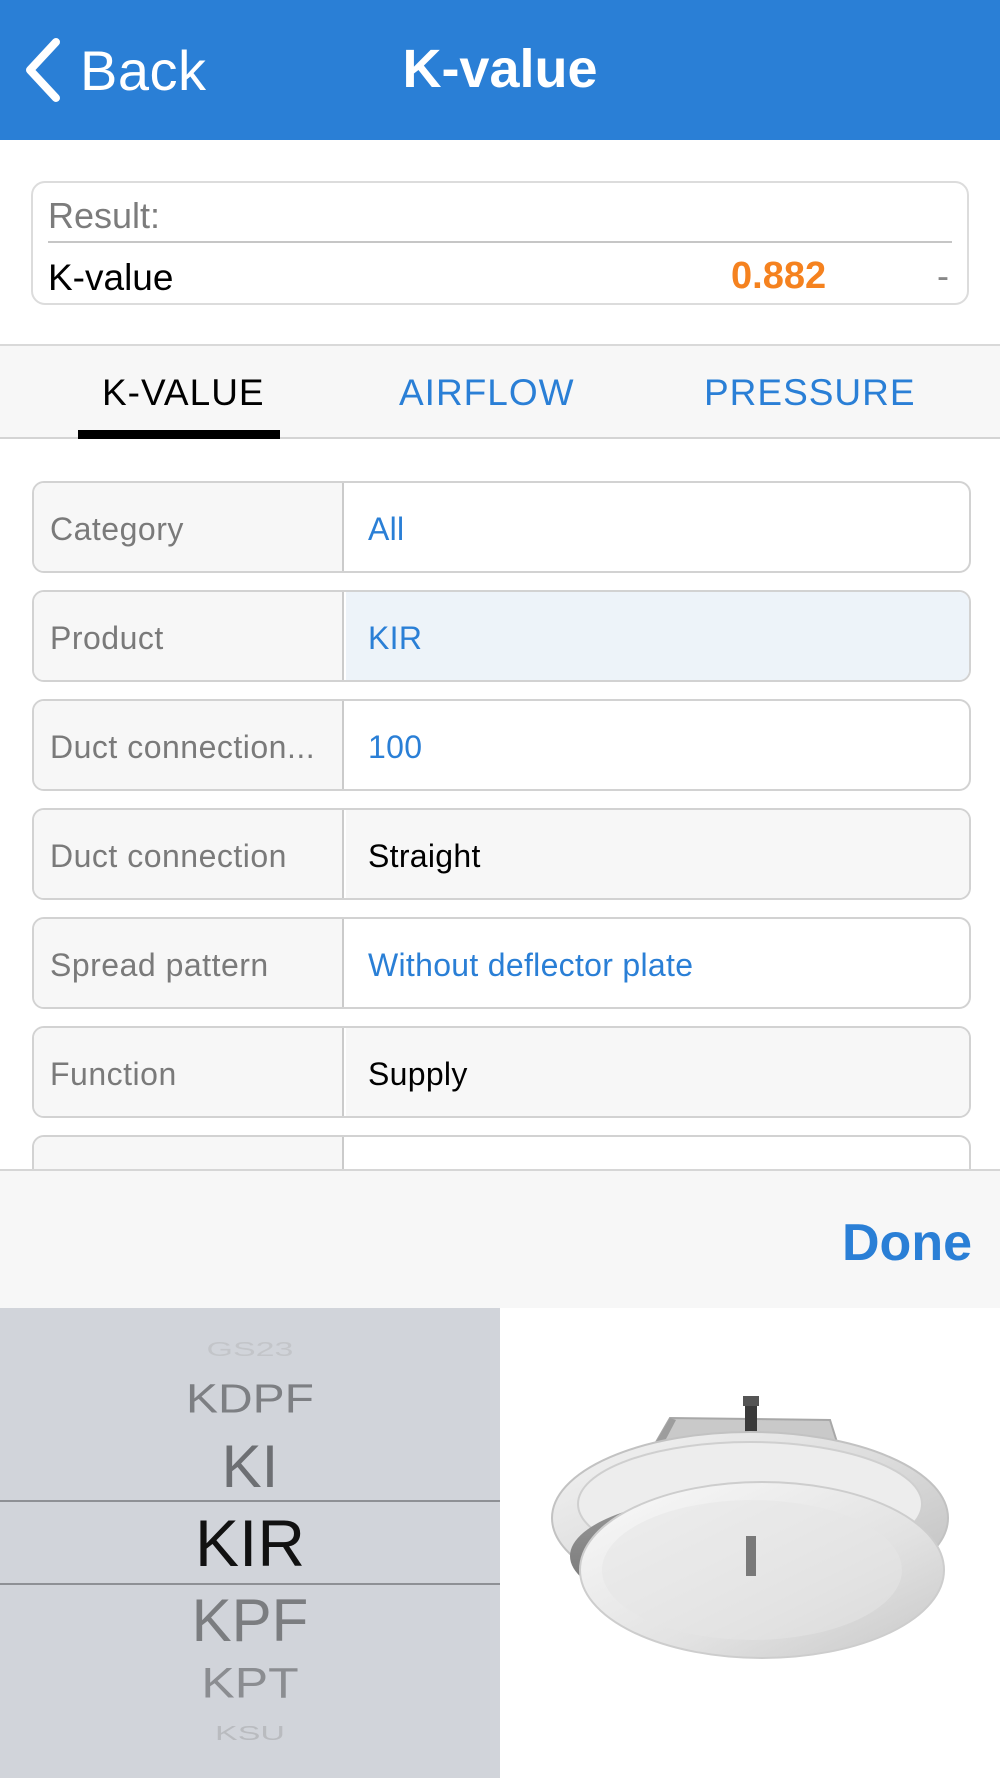 Image resolution: width=1000 pixels, height=1778 pixels. I want to click on category-row: Category All, so click(501, 527).